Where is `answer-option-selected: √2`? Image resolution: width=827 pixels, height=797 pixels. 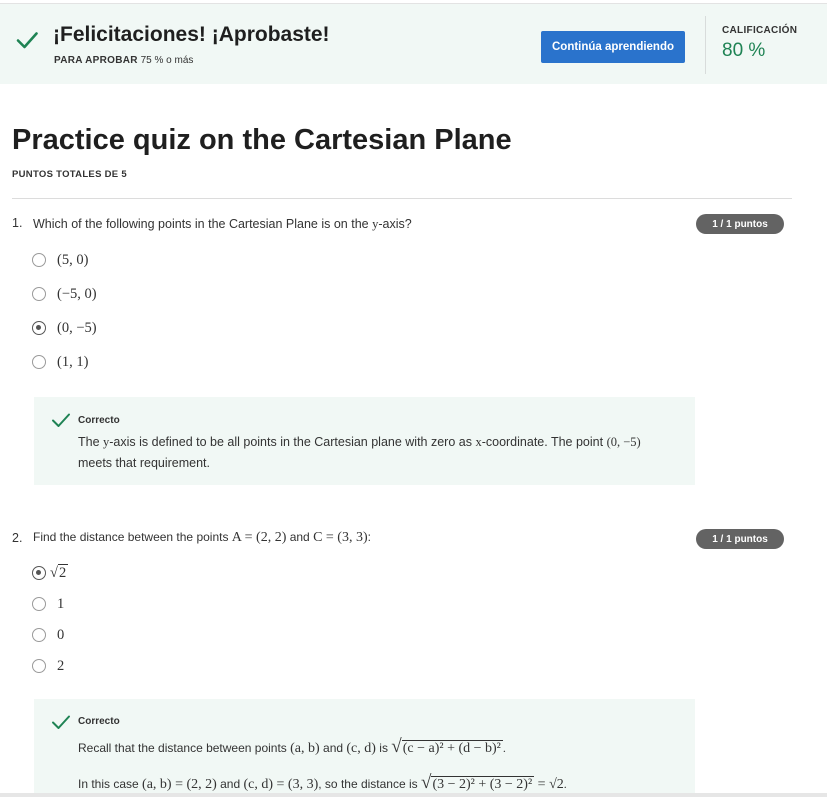 answer-option-selected: √2 is located at coordinates (50, 573).